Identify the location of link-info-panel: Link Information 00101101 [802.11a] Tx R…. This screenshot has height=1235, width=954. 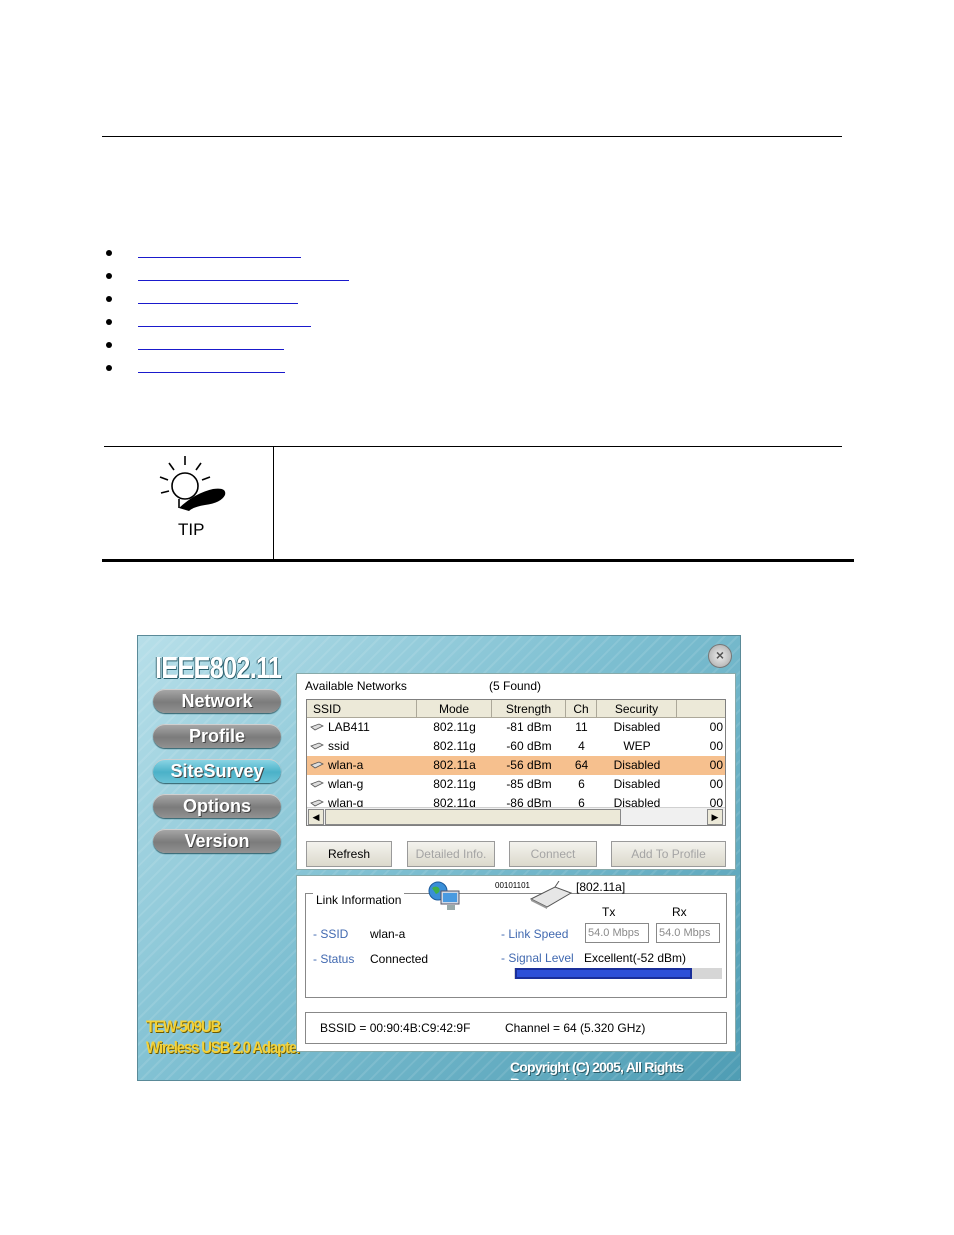
(516, 963).